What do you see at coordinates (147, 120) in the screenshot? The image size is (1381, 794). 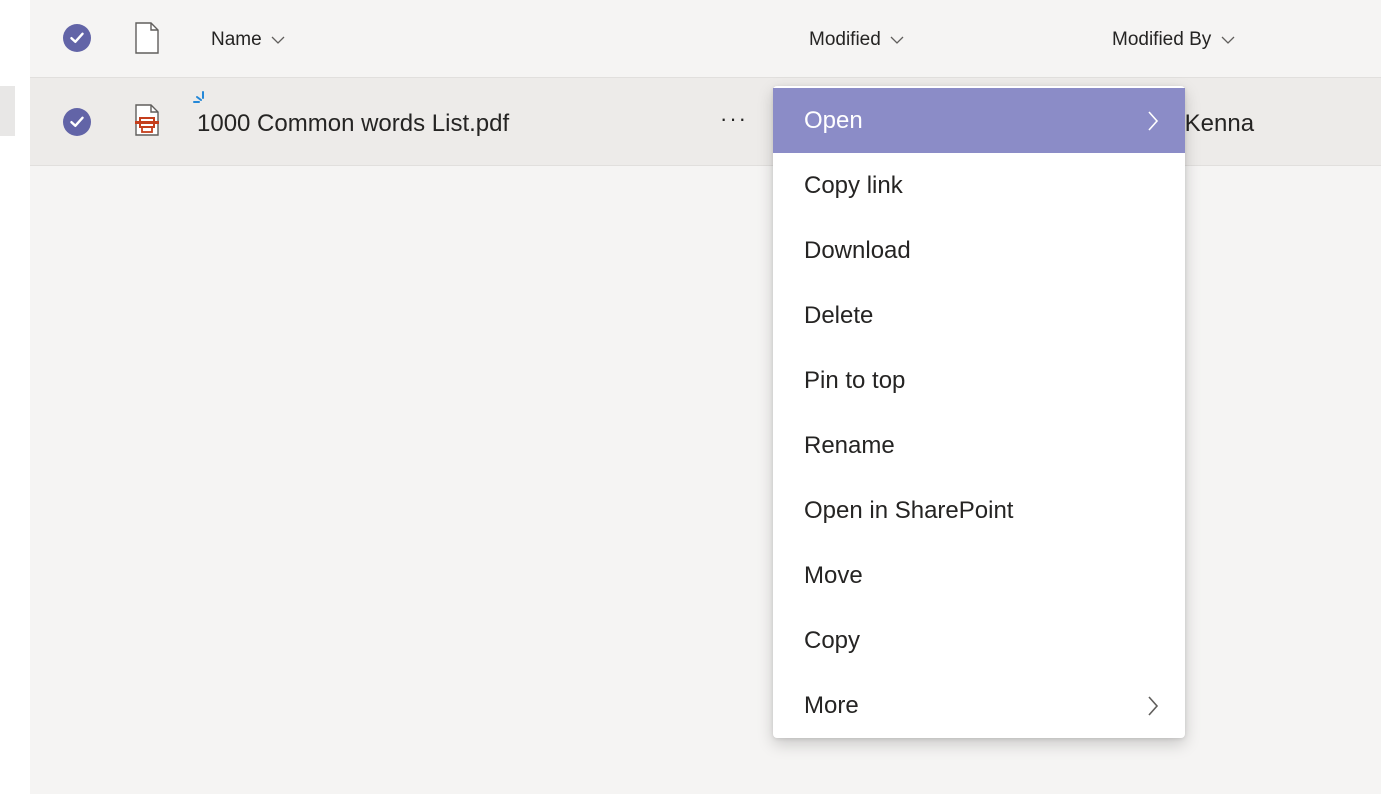 I see `pdf-file-icon` at bounding box center [147, 120].